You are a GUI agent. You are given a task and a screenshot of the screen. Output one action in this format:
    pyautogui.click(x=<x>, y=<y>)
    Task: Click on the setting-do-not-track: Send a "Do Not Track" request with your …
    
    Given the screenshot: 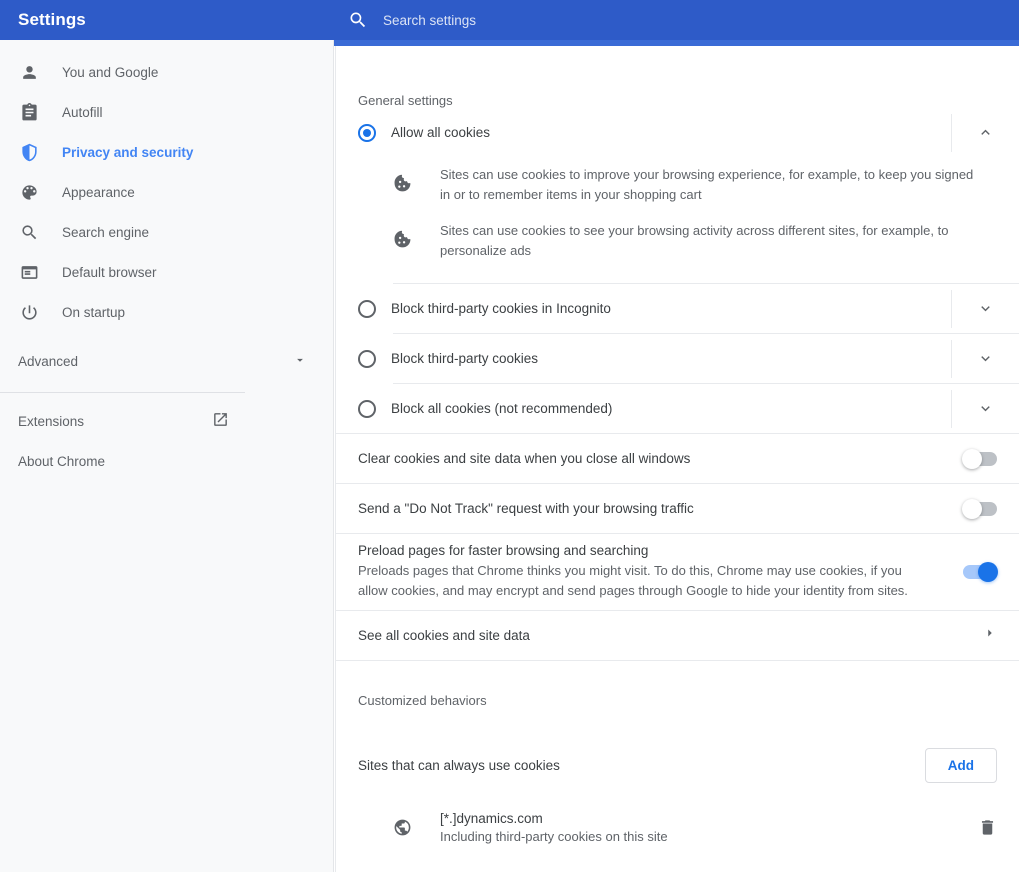 What is the action you would take?
    pyautogui.click(x=677, y=508)
    